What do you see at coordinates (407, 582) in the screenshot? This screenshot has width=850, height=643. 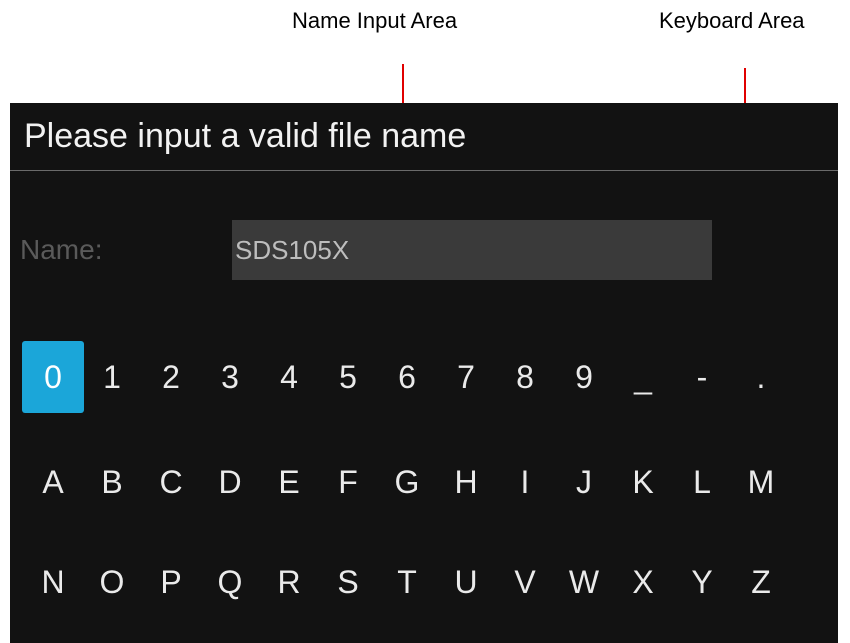 I see `key-t: T` at bounding box center [407, 582].